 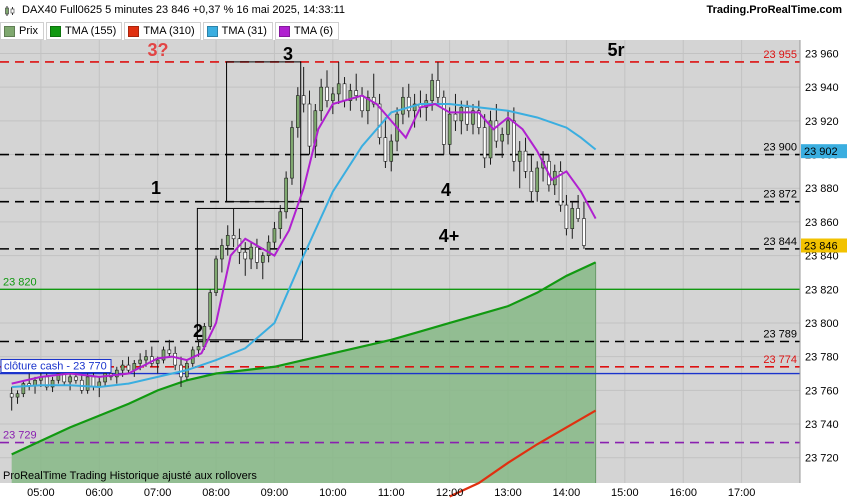 What do you see at coordinates (822, 223) in the screenshot?
I see `y-tick-label: 23 860` at bounding box center [822, 223].